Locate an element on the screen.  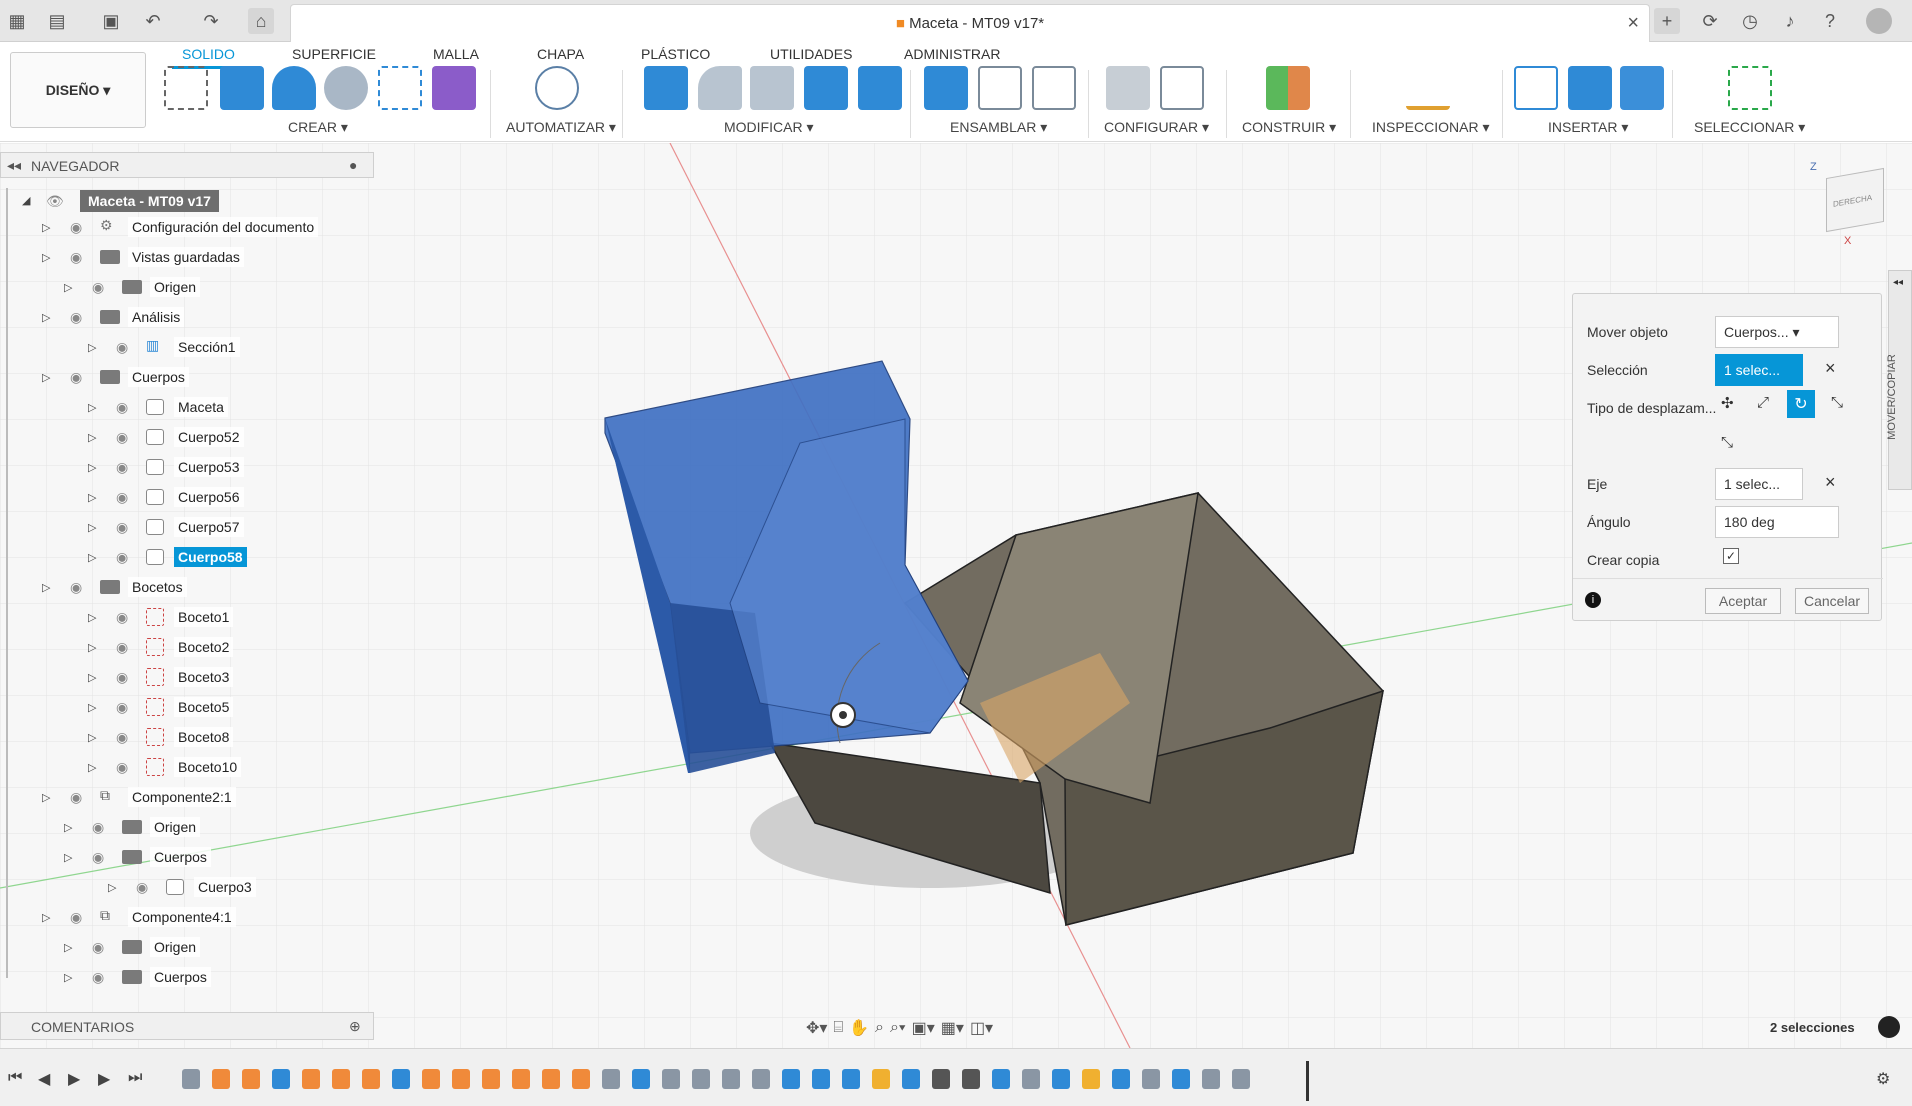
rotate-icon: ↻ is located at coordinates (1801, 404).